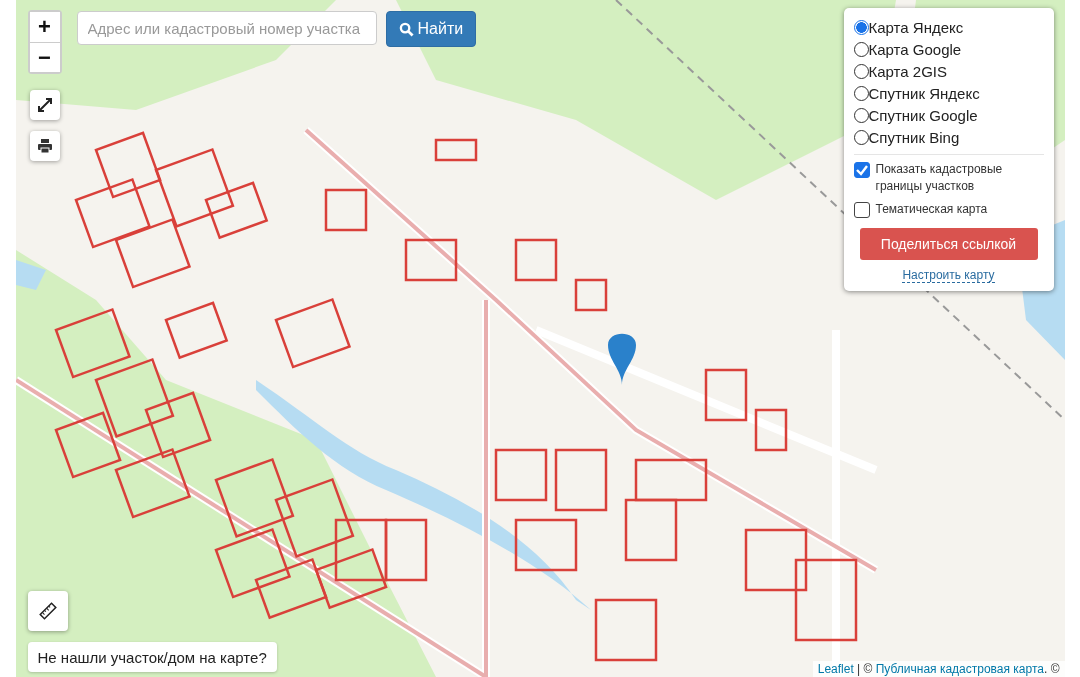 The image size is (1080, 677). Describe the element at coordinates (959, 178) in the screenshot. I see `overlay-label: Показать кадастровые границы участков` at that location.